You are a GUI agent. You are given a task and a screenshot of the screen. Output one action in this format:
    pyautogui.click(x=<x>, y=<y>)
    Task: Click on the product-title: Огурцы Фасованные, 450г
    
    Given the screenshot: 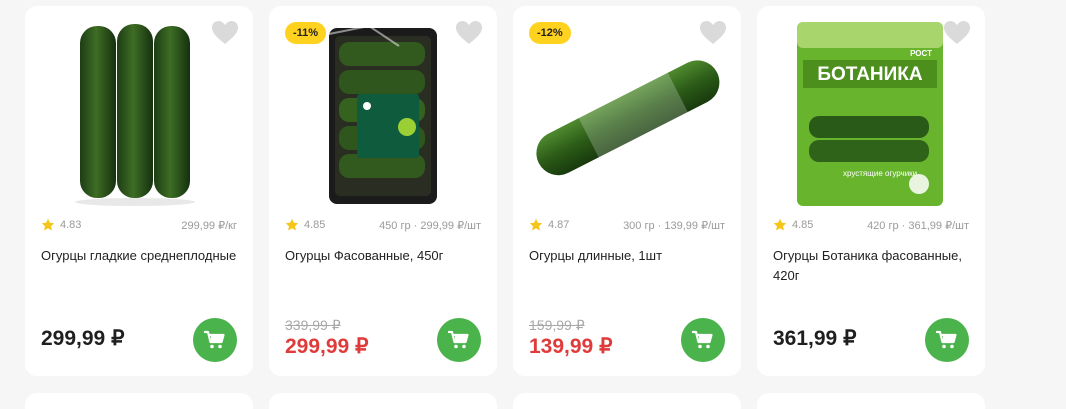 What is the action you would take?
    pyautogui.click(x=383, y=256)
    